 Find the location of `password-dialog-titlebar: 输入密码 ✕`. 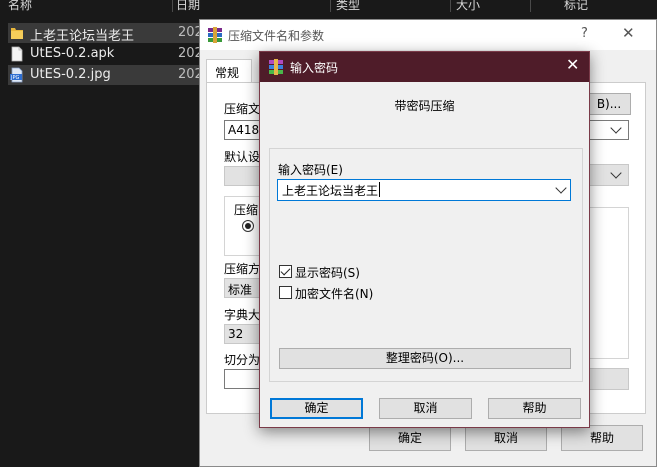

password-dialog-titlebar: 输入密码 ✕ is located at coordinates (424, 67).